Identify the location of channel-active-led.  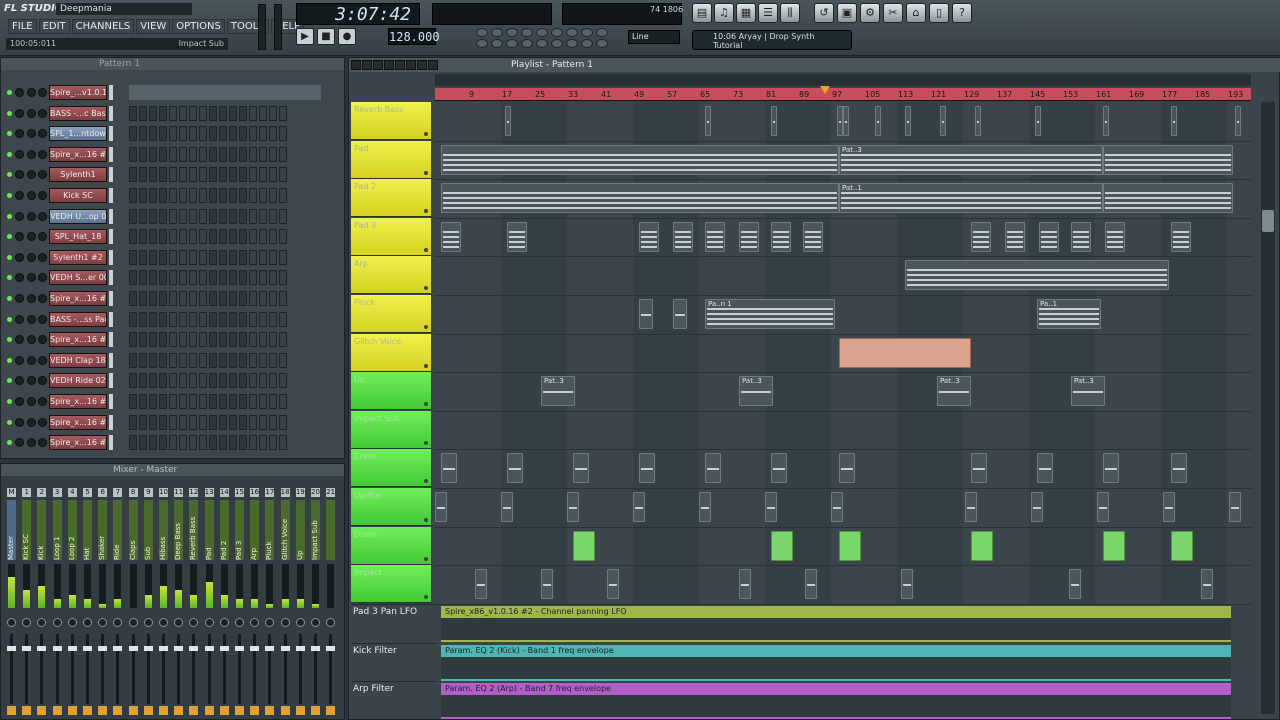
(9, 175).